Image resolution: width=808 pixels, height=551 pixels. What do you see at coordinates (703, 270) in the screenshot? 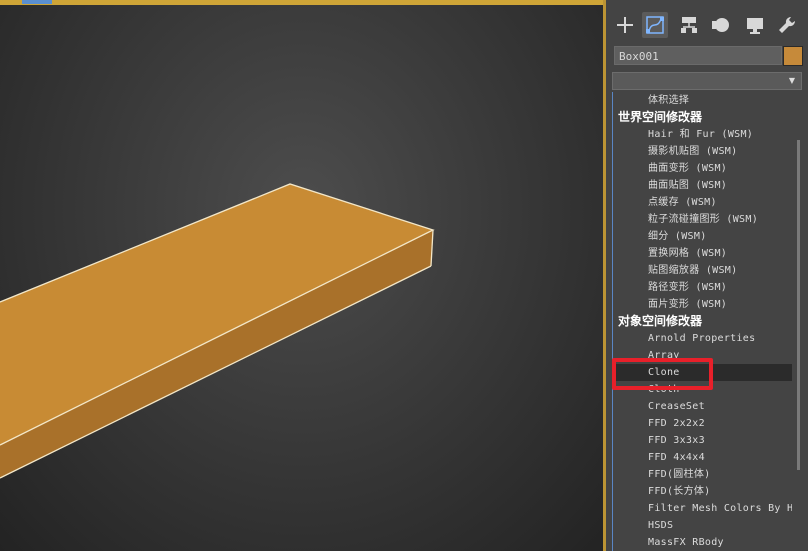
I see `modifier-list-item: 贴图缩放器 (WSM)` at bounding box center [703, 270].